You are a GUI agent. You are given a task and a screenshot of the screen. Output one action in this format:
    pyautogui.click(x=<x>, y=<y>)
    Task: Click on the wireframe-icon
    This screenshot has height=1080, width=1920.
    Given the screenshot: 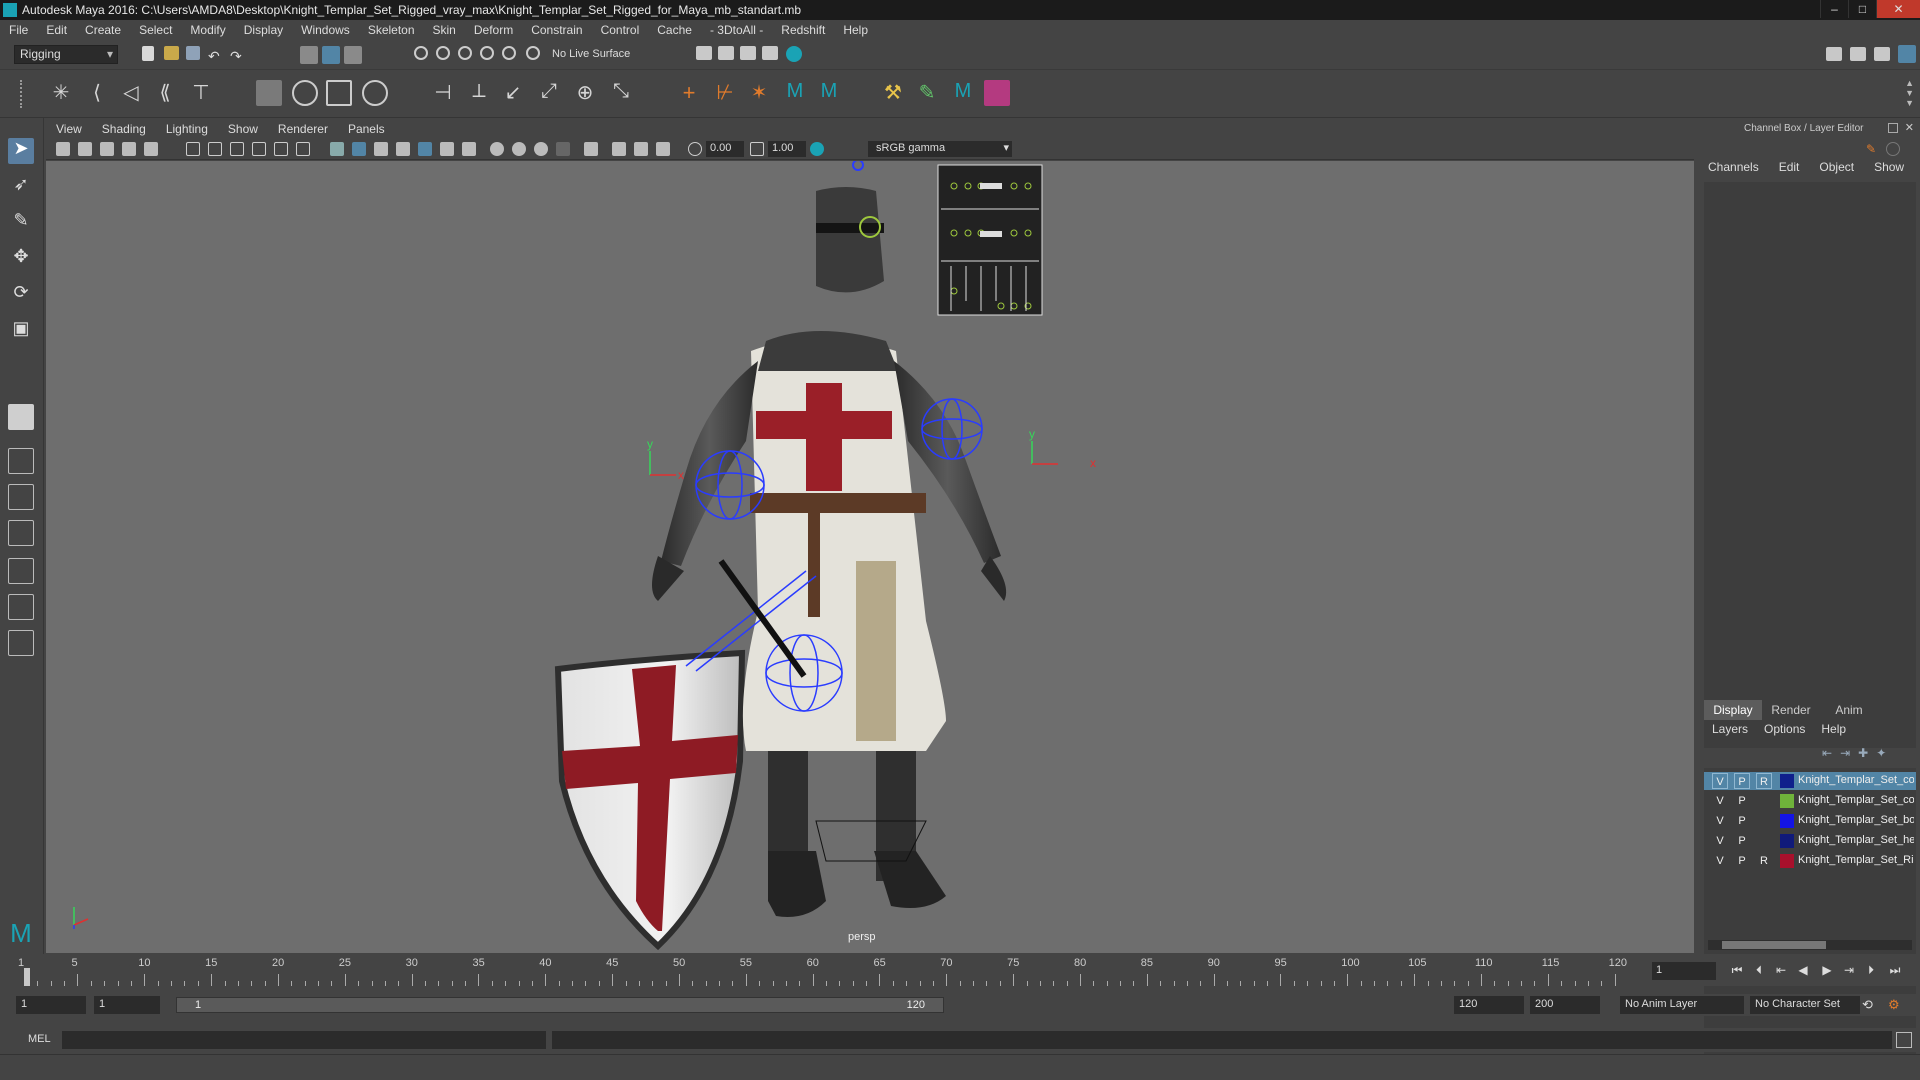 What is the action you would take?
    pyautogui.click(x=337, y=149)
    